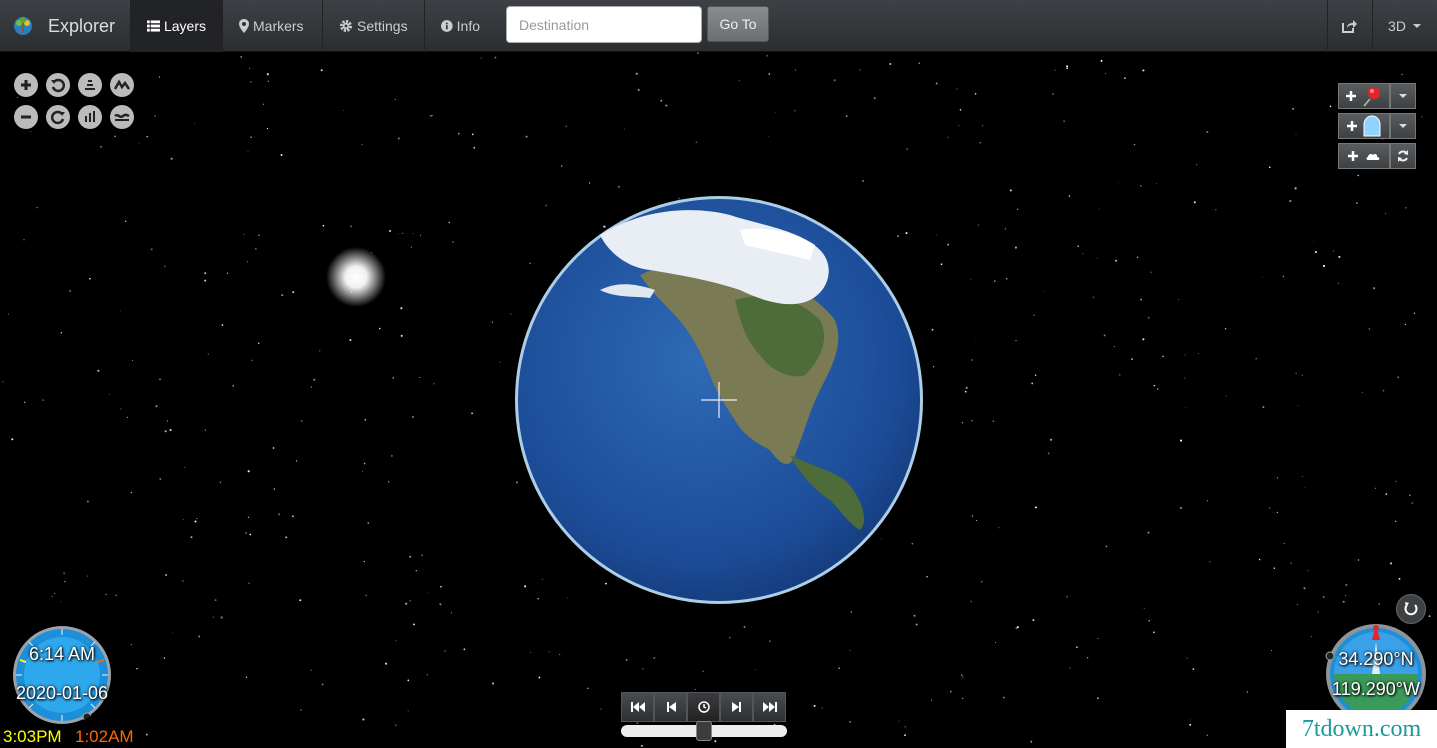  What do you see at coordinates (26, 117) in the screenshot?
I see `zoom-out-button` at bounding box center [26, 117].